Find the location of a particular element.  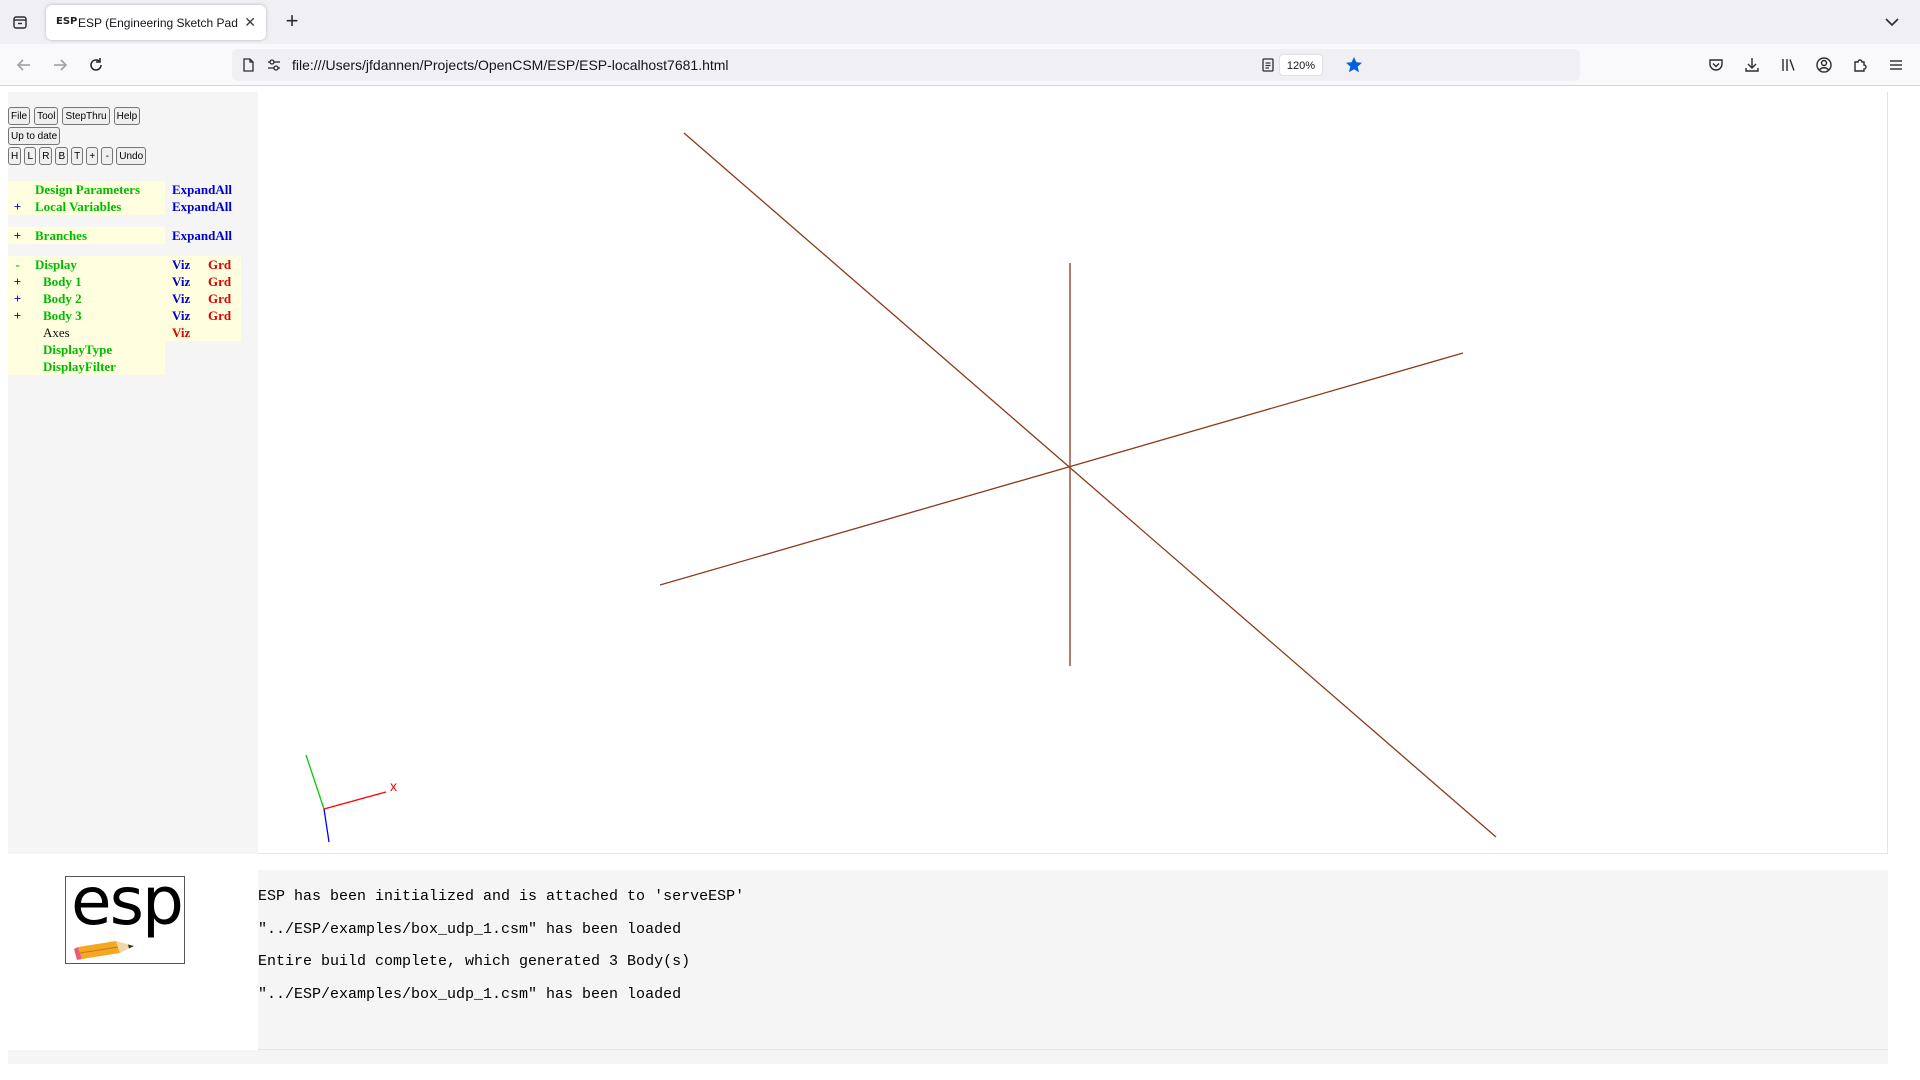

zoom-in-button: + is located at coordinates (92, 156).